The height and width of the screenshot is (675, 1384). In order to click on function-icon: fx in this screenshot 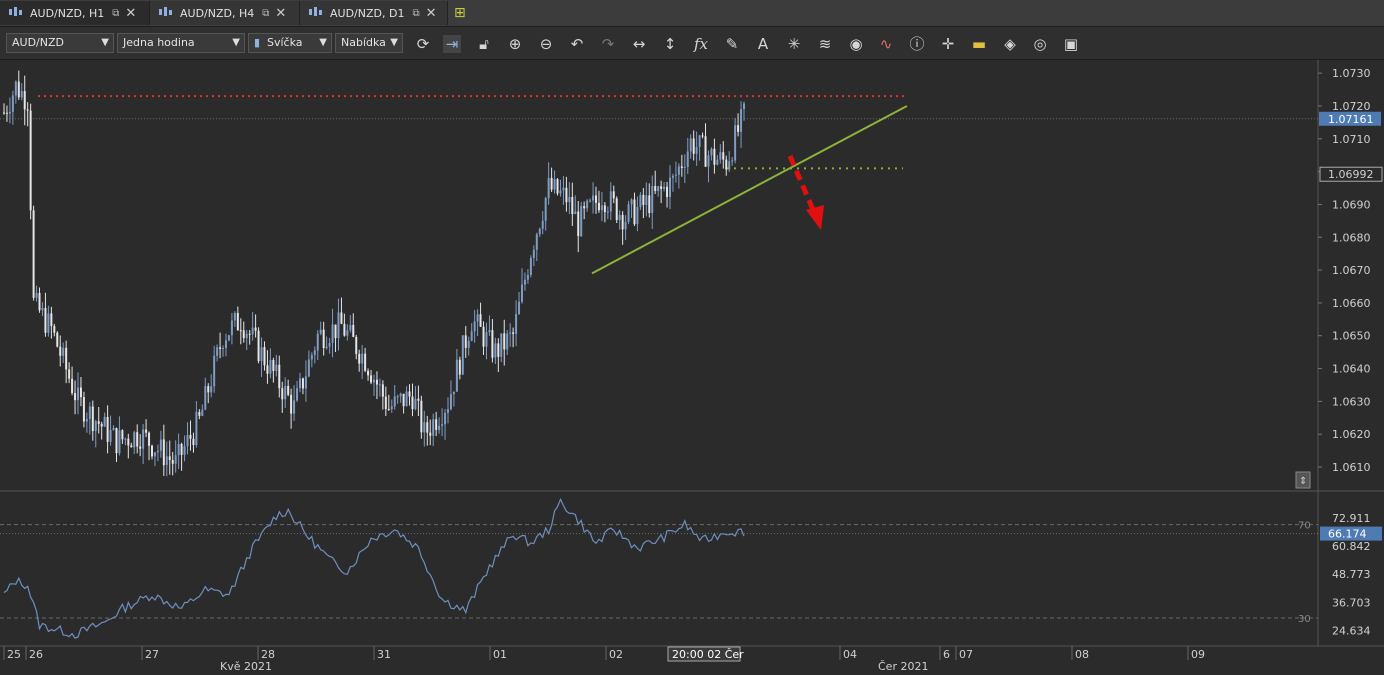, I will do `click(701, 44)`.